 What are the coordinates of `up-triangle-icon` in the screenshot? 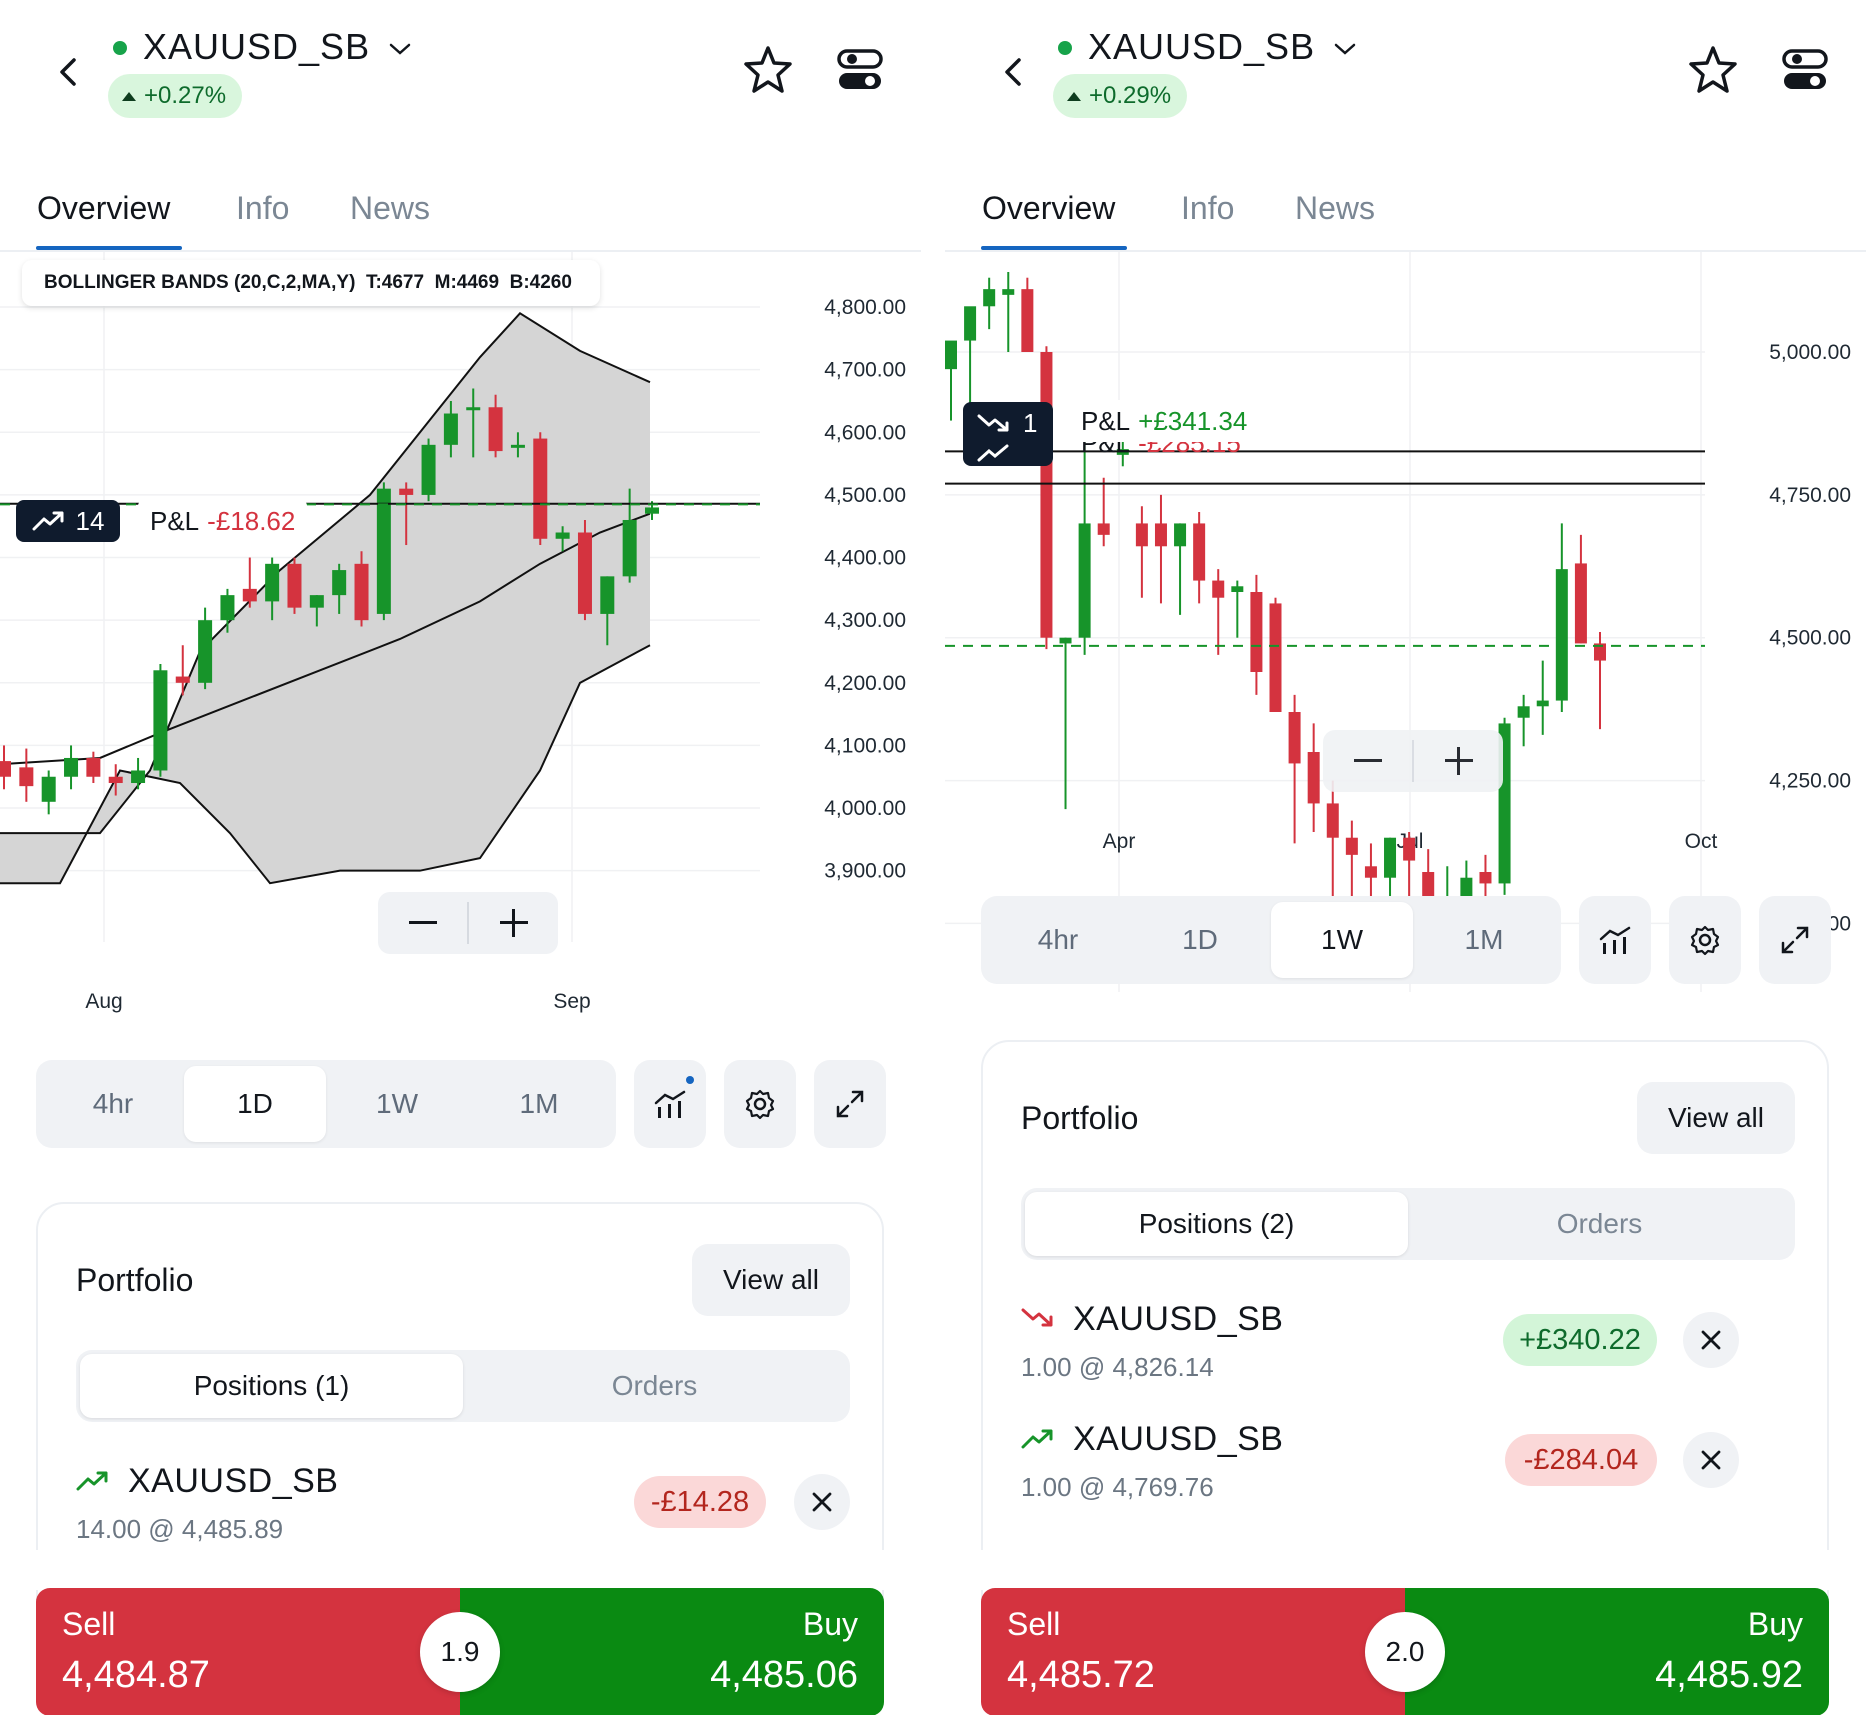 It's located at (129, 96).